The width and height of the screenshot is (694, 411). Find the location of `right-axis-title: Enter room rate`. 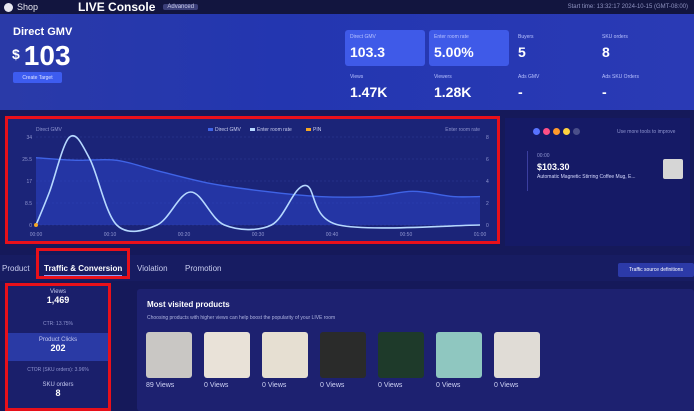

right-axis-title: Enter room rate is located at coordinates (462, 130).